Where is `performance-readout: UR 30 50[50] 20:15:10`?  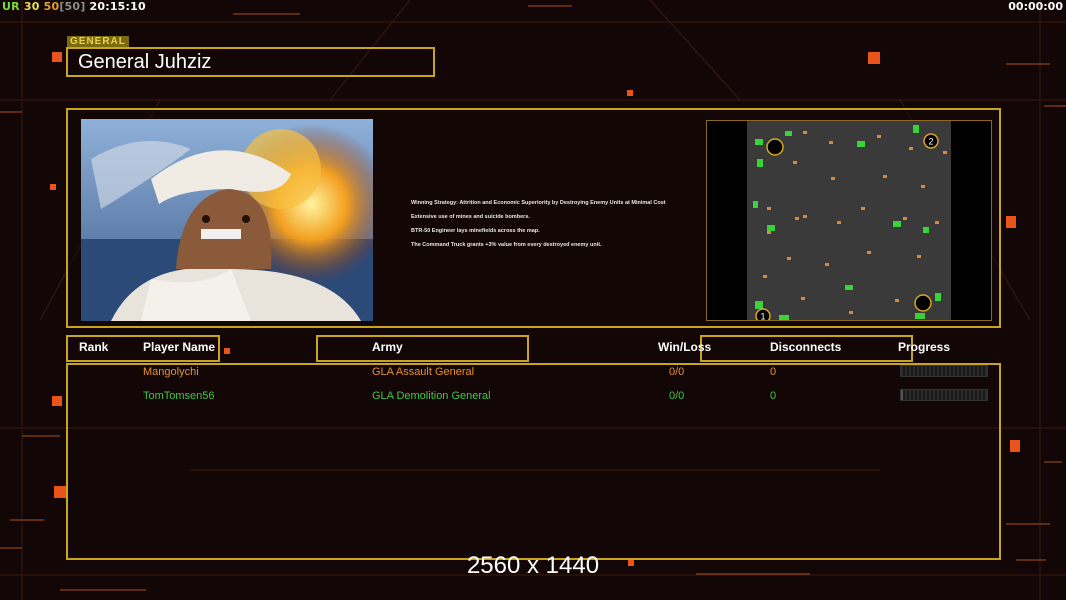 performance-readout: UR 30 50[50] 20:15:10 is located at coordinates (74, 6).